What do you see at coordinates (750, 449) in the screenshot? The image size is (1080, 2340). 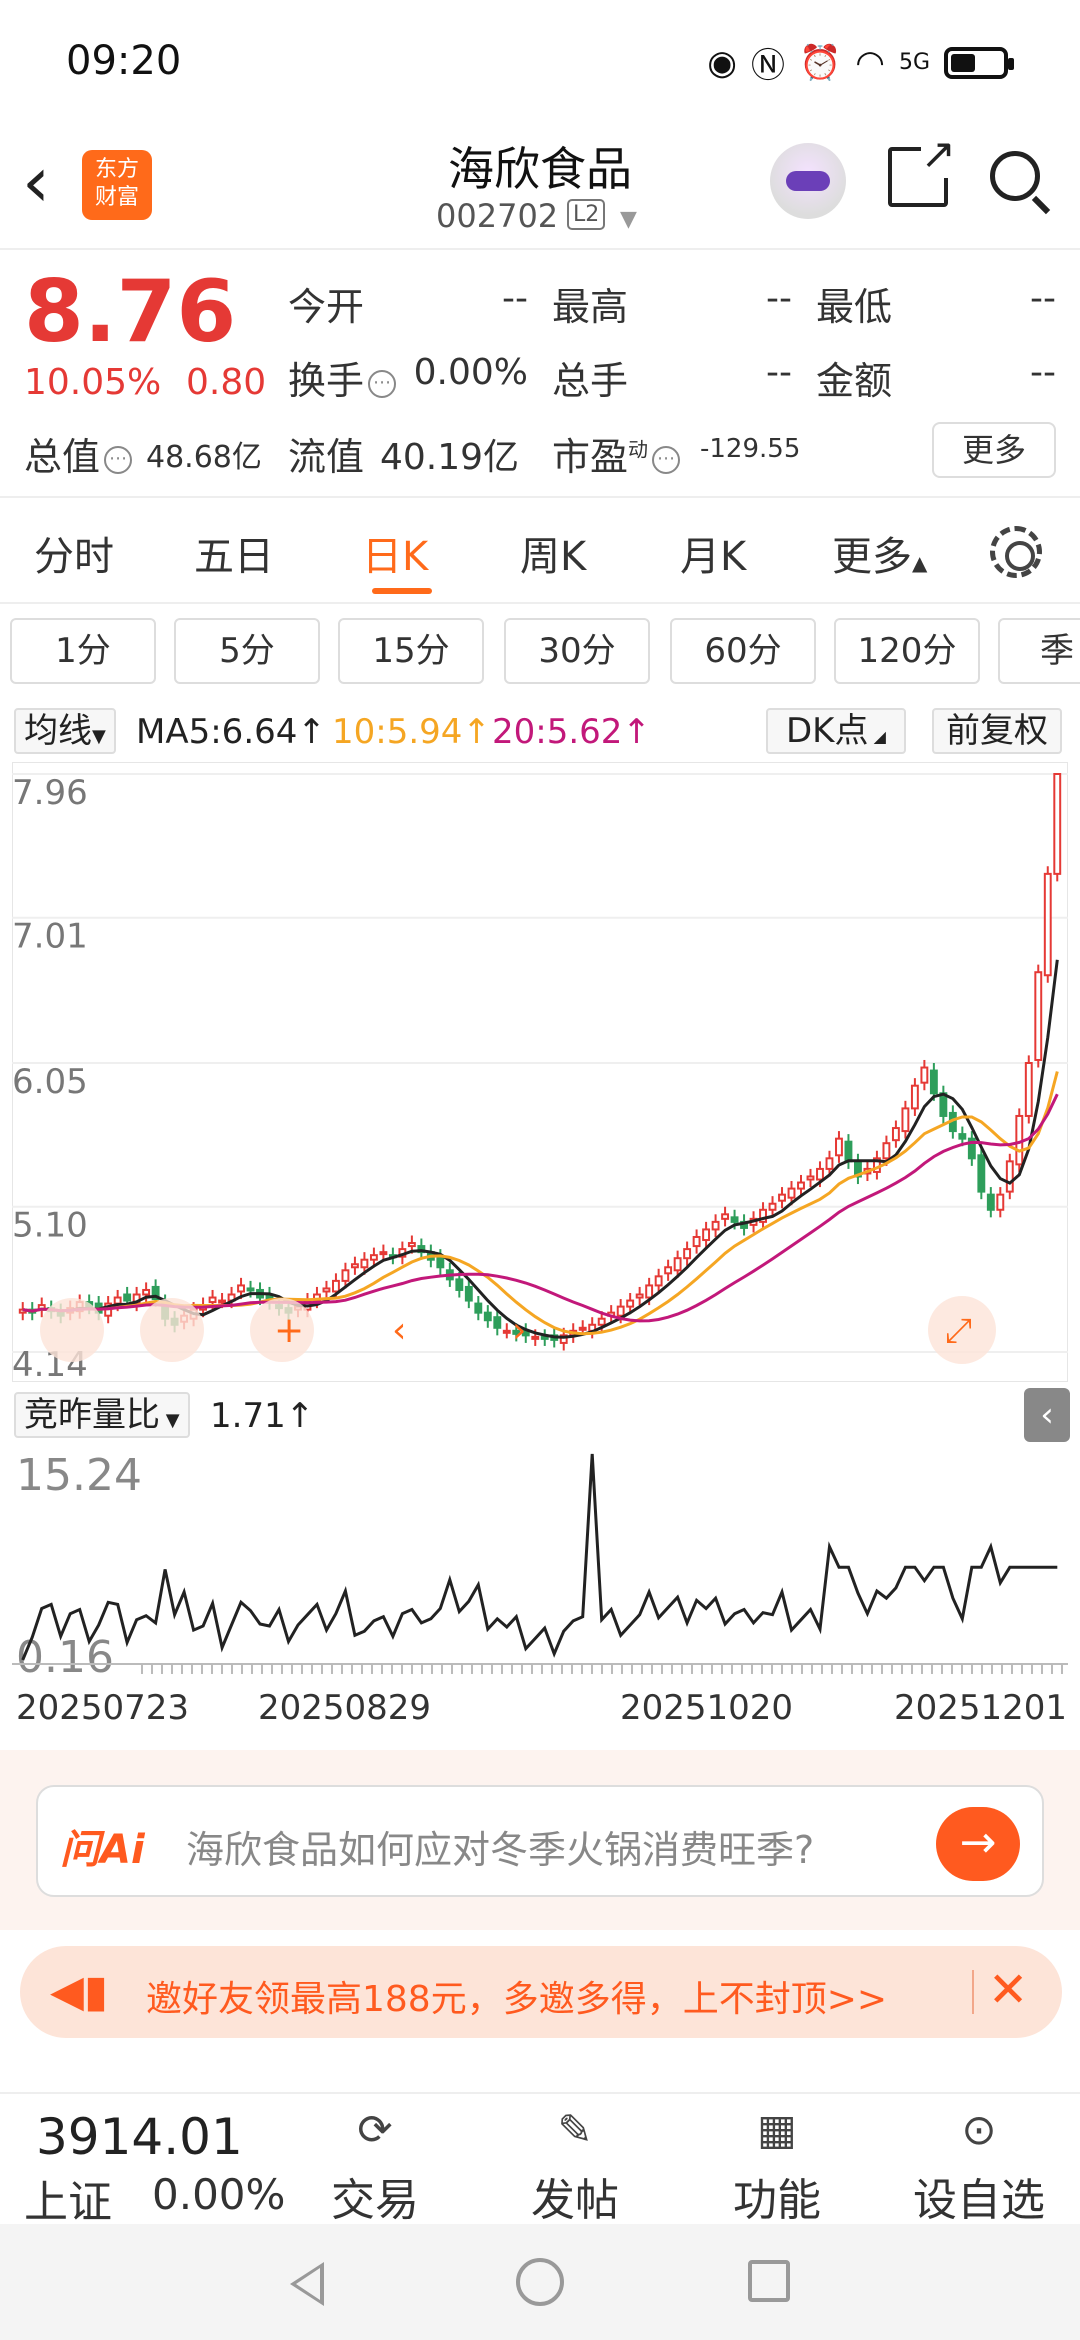 I see `pe-value: -129.55` at bounding box center [750, 449].